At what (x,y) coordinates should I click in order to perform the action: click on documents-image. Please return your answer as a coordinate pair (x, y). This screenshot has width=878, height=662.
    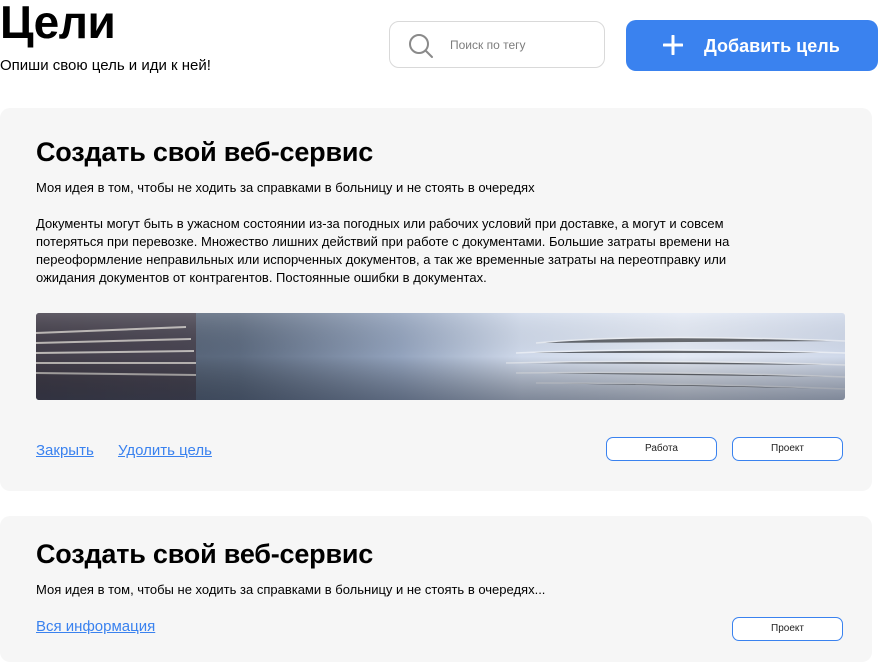
    Looking at the image, I should click on (440, 356).